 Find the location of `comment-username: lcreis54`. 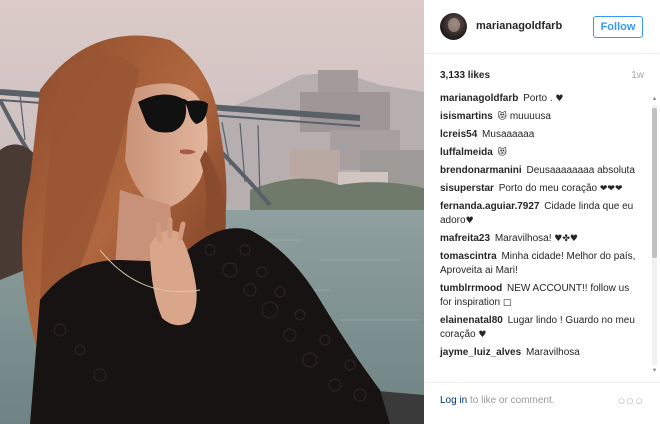

comment-username: lcreis54 is located at coordinates (458, 134).